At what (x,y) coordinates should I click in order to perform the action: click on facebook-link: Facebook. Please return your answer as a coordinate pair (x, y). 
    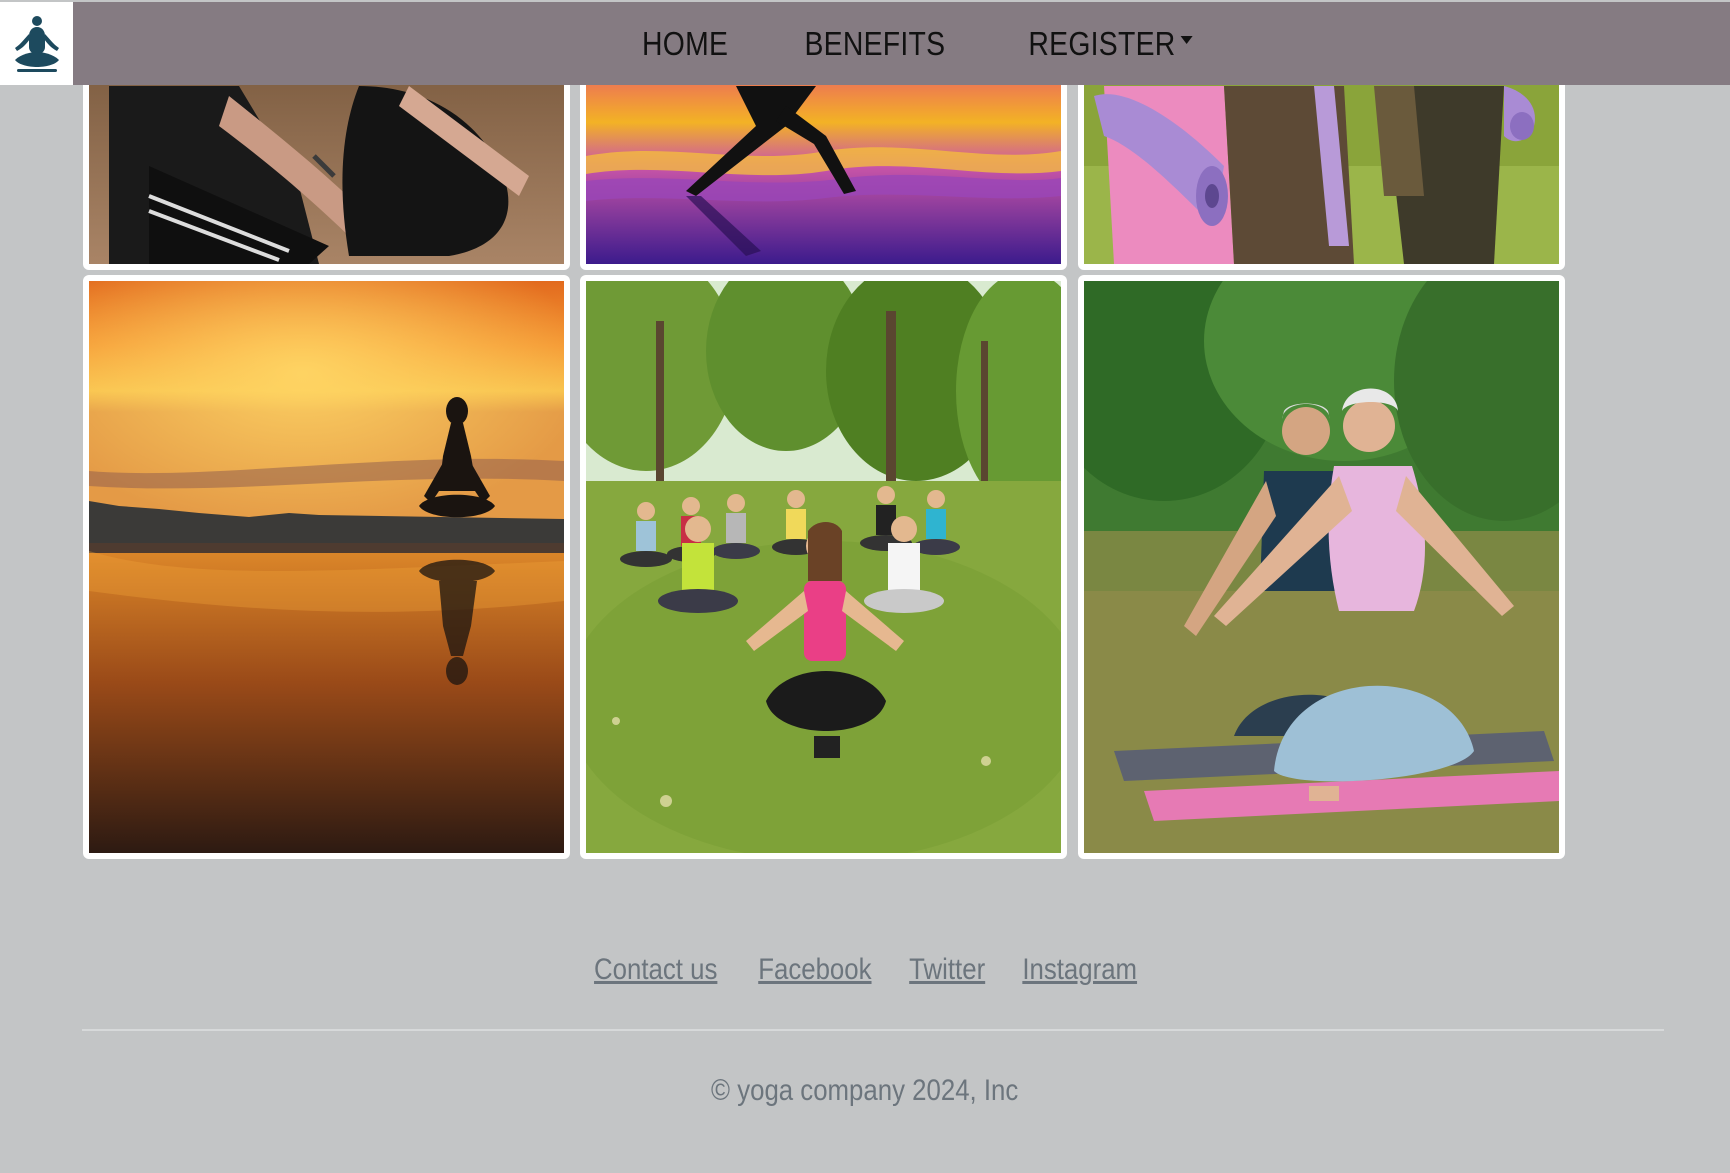
    Looking at the image, I should click on (814, 970).